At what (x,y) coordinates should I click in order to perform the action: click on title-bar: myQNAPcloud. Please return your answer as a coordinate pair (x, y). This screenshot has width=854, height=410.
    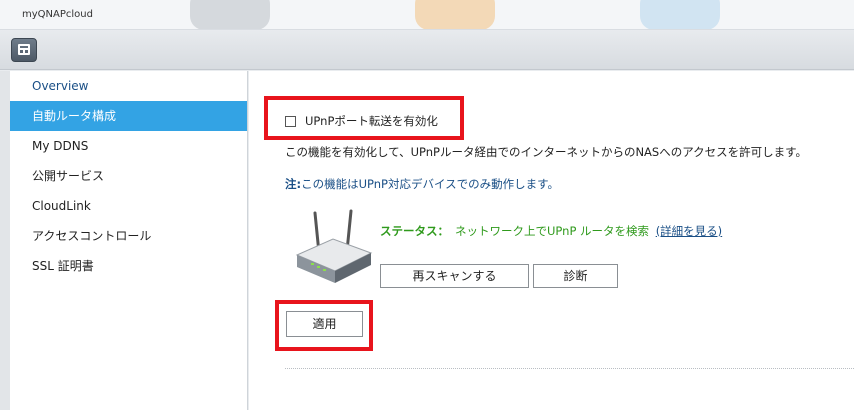
    Looking at the image, I should click on (427, 15).